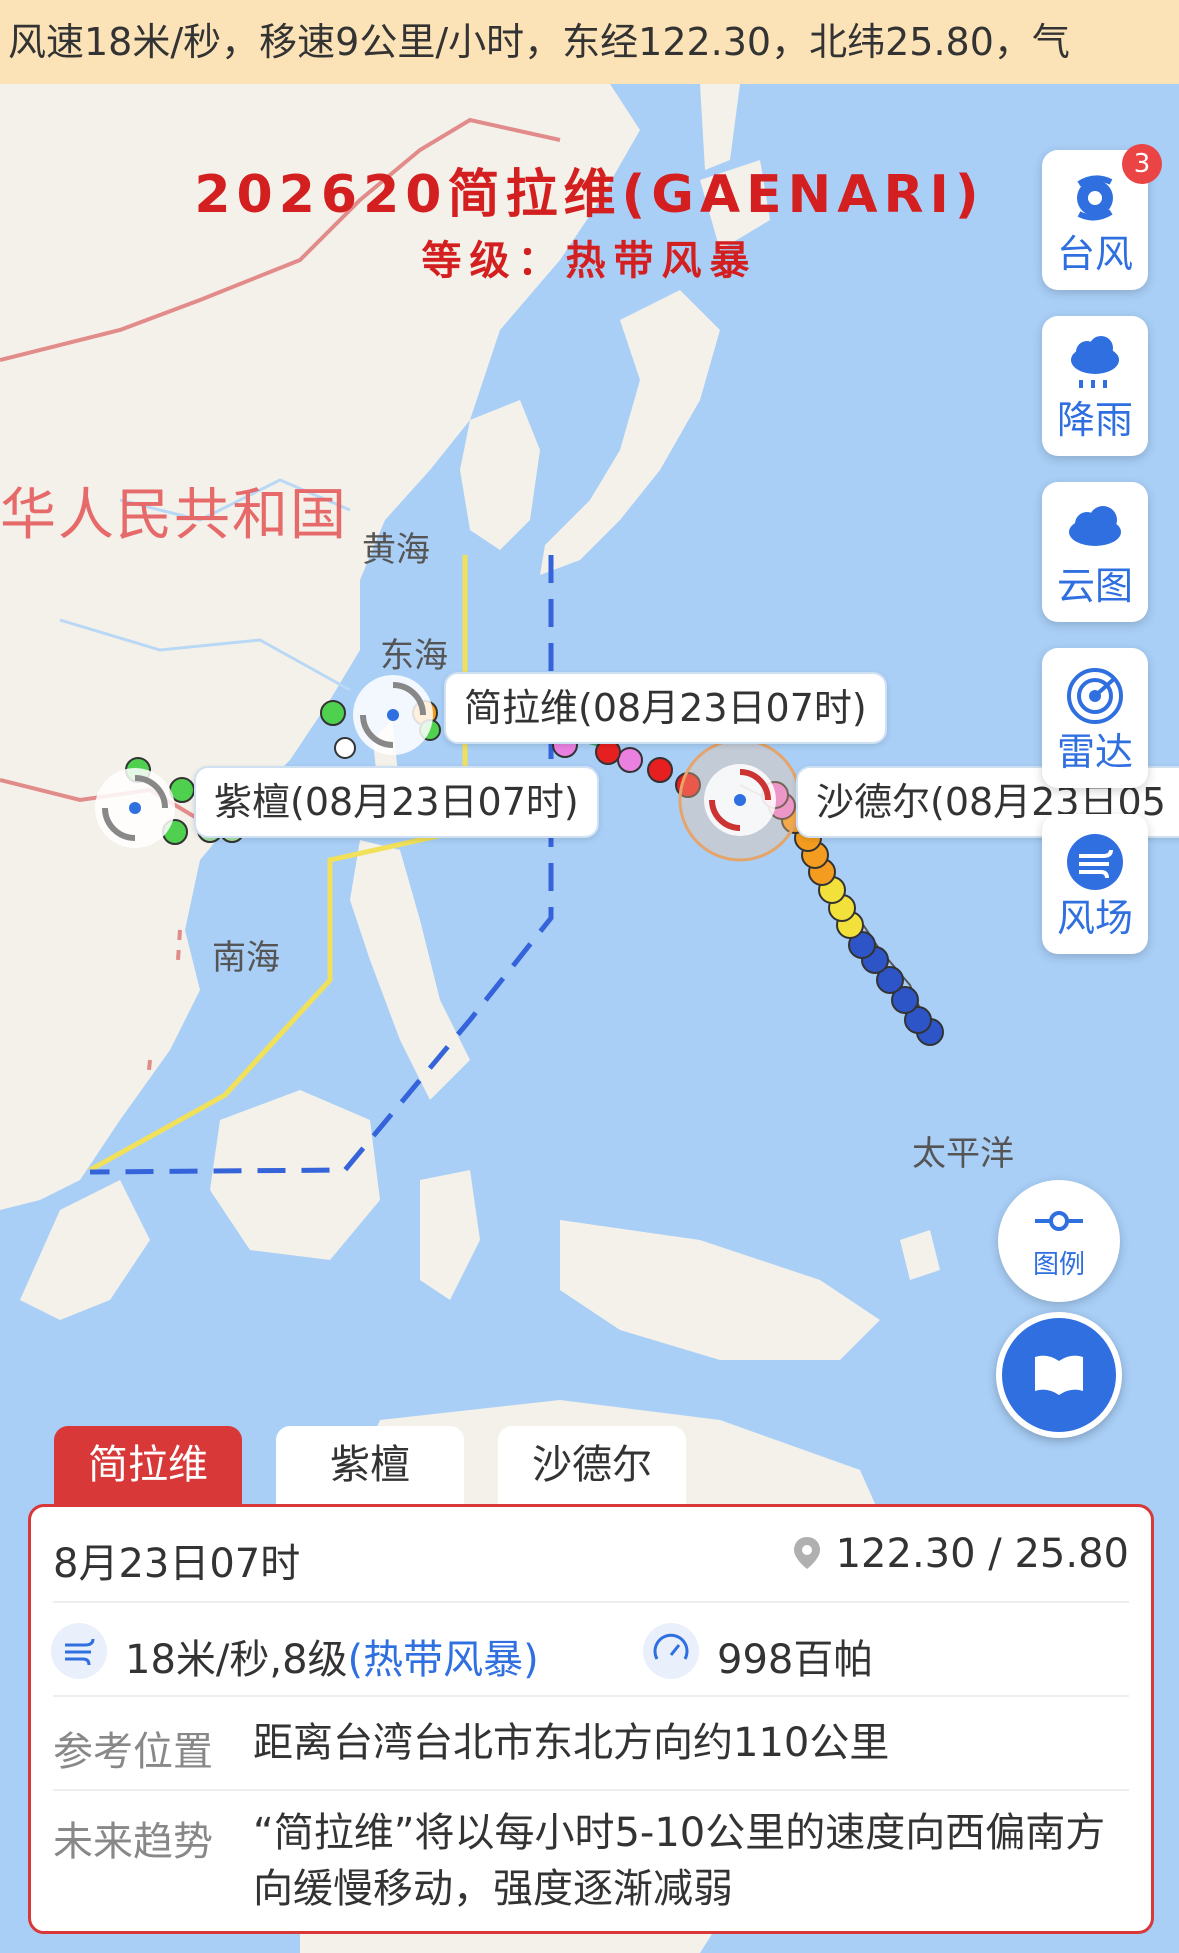 This screenshot has height=1953, width=1179. I want to click on typhoon-button: 3 台风, so click(1102, 217).